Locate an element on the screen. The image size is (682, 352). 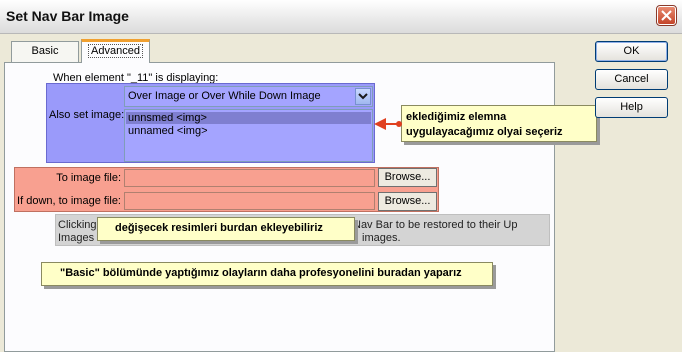
tab-basic: Basic is located at coordinates (45, 51).